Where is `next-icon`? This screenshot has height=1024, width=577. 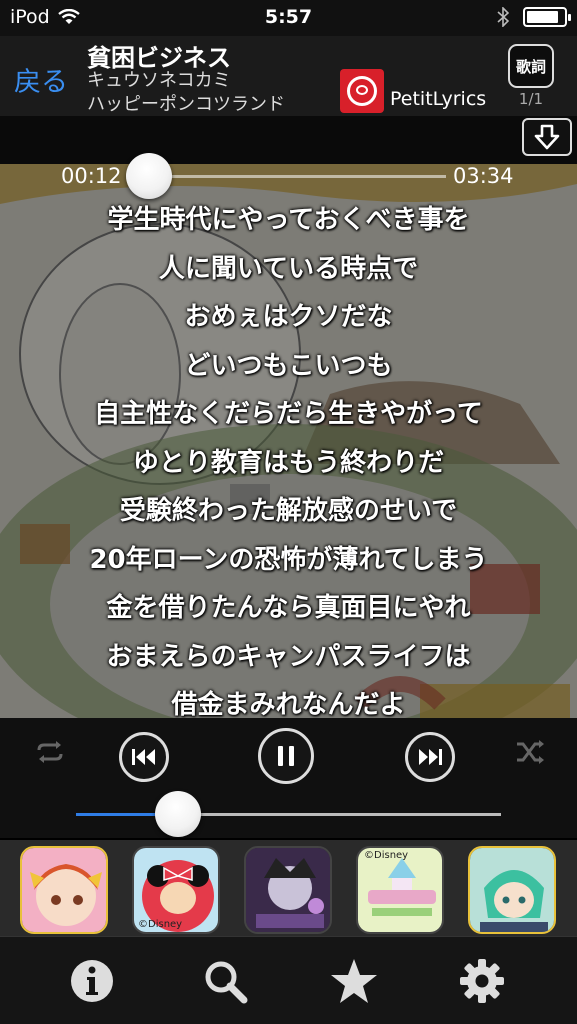
next-icon is located at coordinates (430, 757).